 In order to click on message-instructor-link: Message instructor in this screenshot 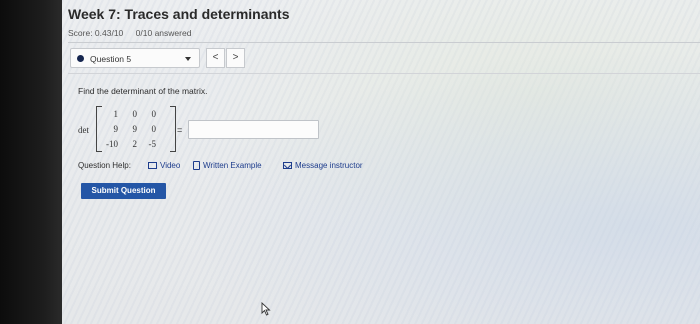, I will do `click(323, 165)`.